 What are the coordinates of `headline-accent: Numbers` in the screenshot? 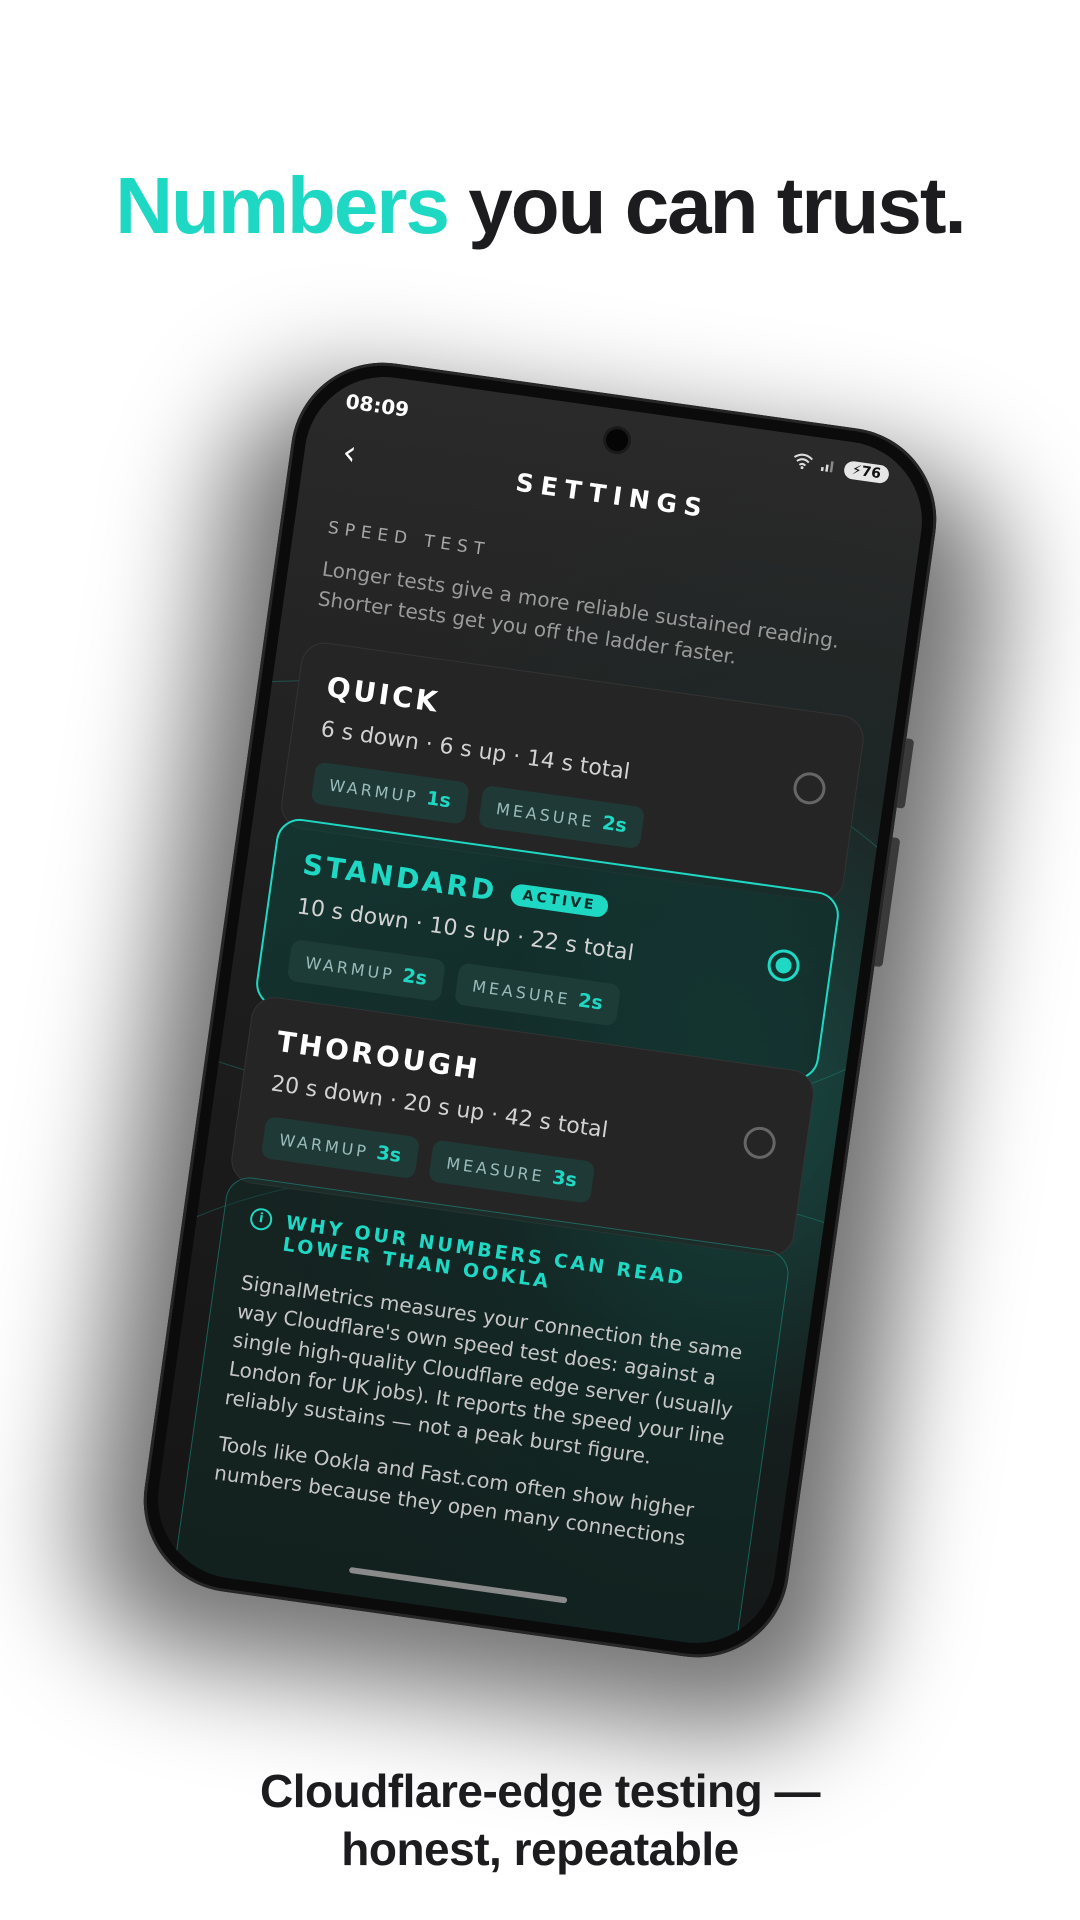 It's located at (282, 205).